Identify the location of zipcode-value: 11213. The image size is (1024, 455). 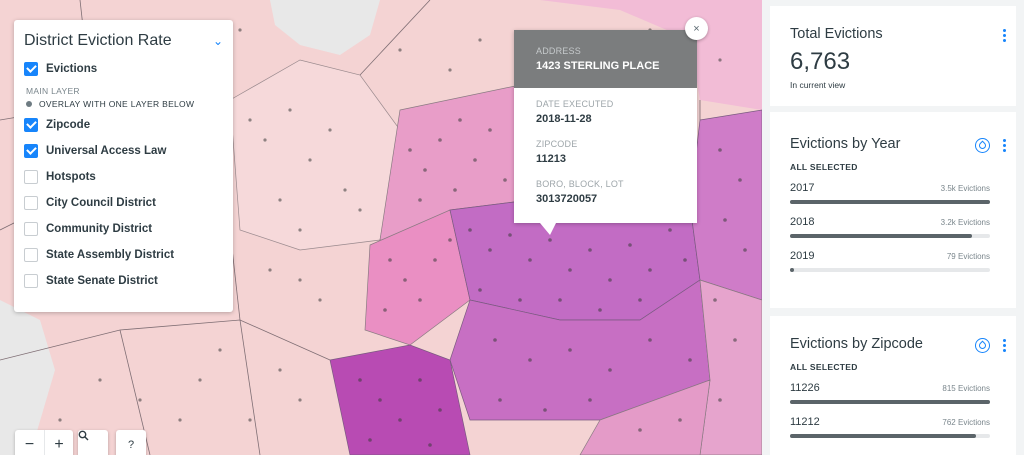
(551, 159).